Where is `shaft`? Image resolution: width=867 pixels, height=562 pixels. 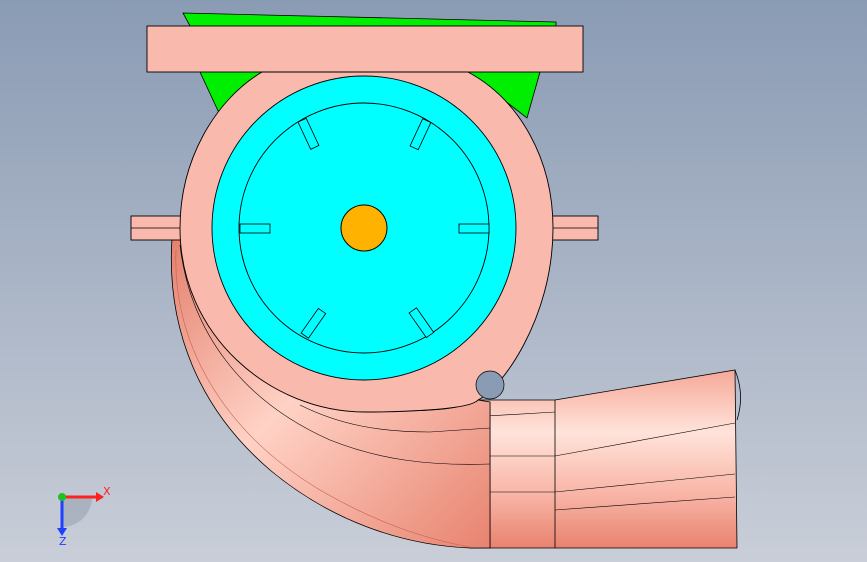 shaft is located at coordinates (364, 228).